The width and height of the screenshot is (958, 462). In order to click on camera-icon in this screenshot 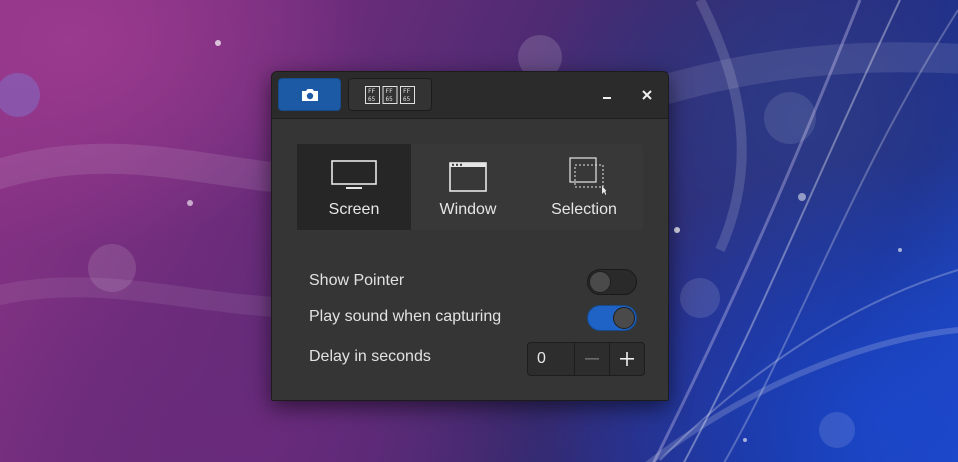, I will do `click(309, 94)`.